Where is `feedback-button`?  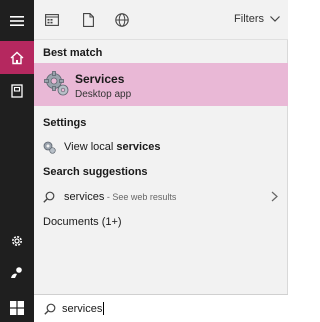 feedback-button is located at coordinates (17, 273).